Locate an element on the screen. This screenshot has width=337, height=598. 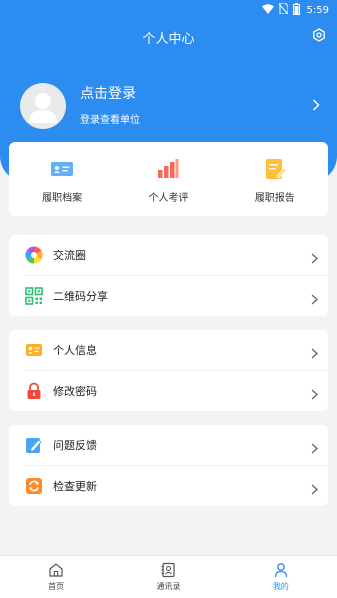
user-card-icon is located at coordinates (34, 350).